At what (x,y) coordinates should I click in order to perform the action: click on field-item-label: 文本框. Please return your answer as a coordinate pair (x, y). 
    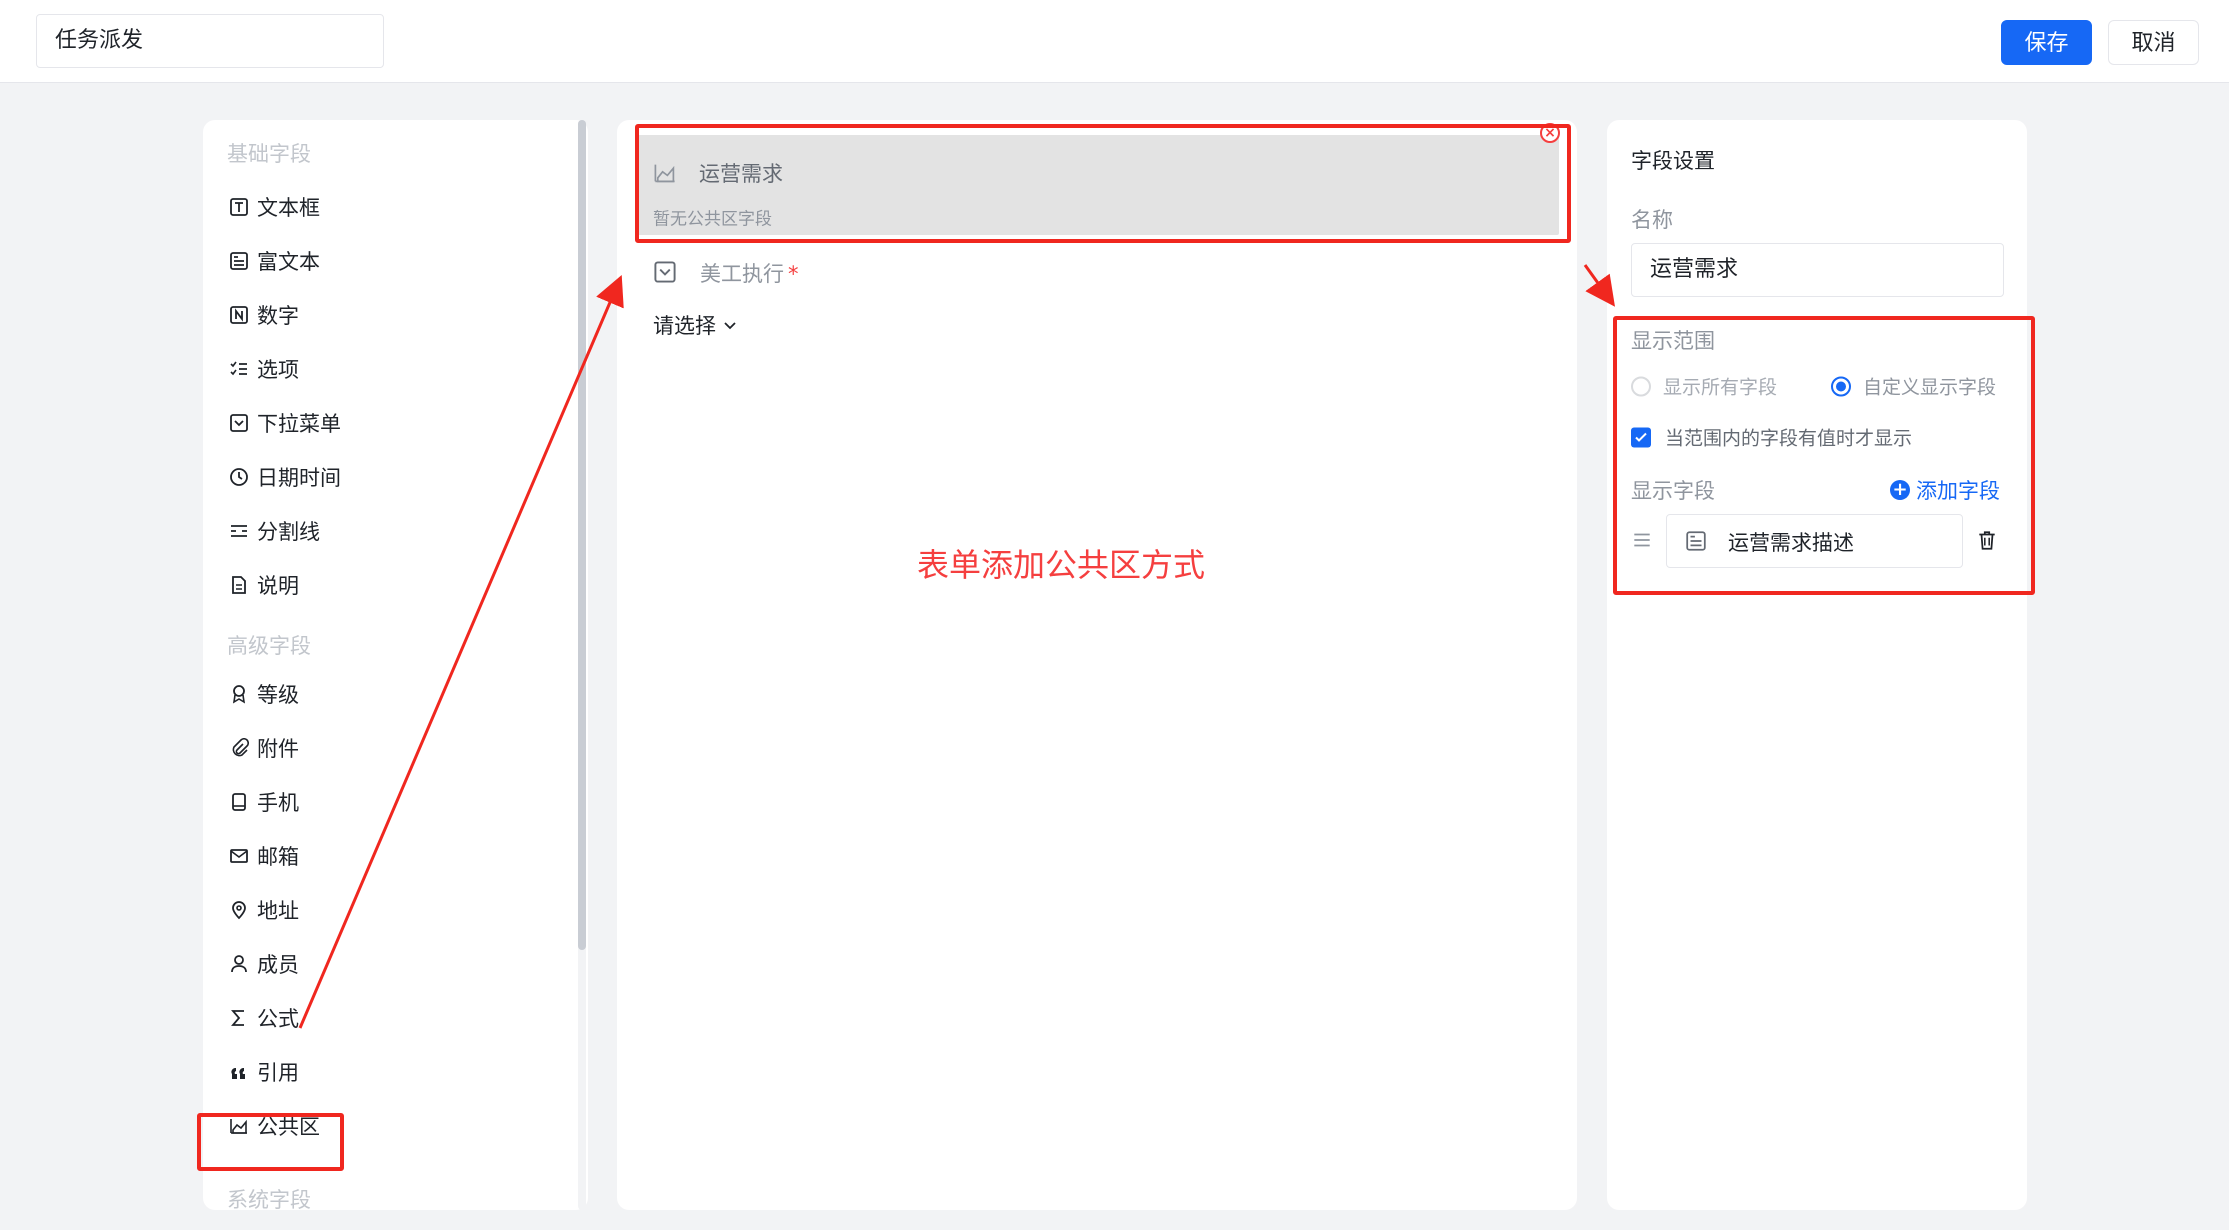
    Looking at the image, I should click on (288, 208).